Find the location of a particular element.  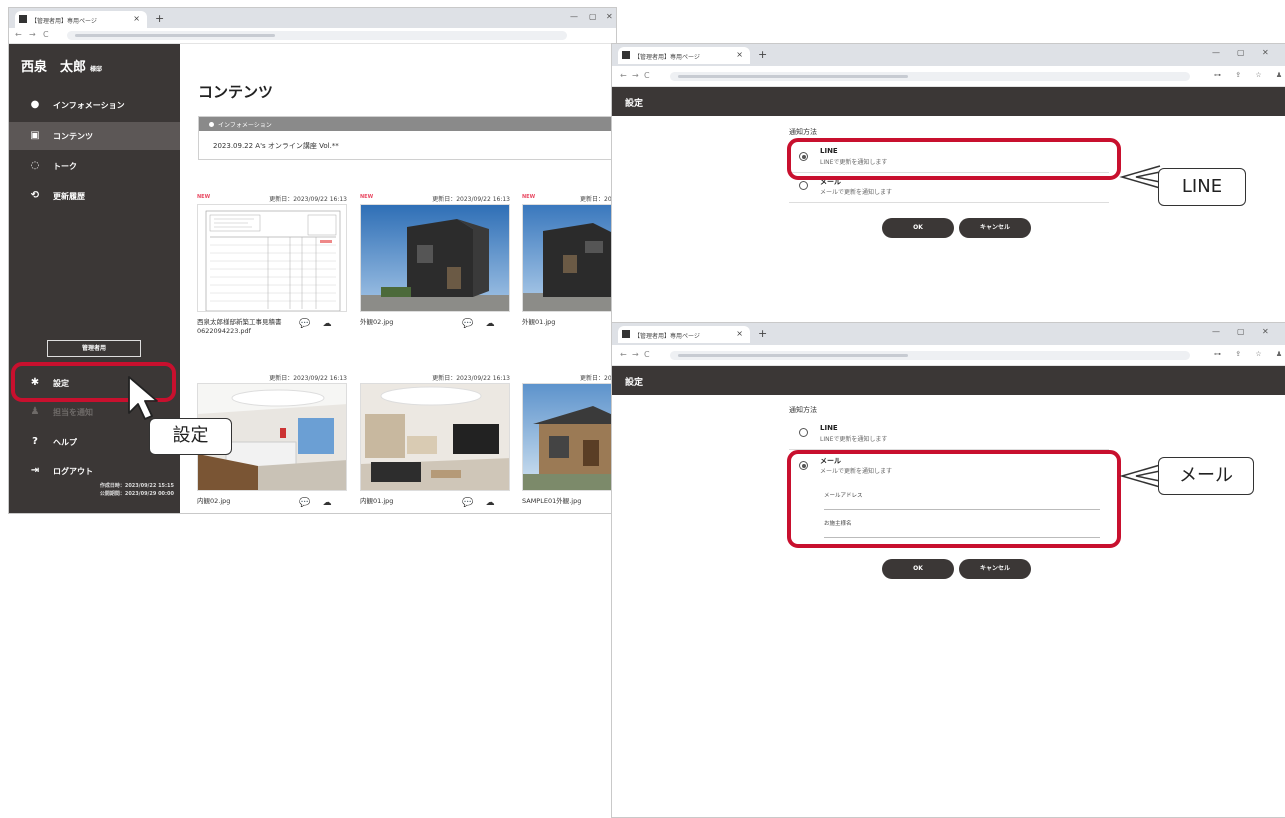

info-icon: ● is located at coordinates (35, 104).